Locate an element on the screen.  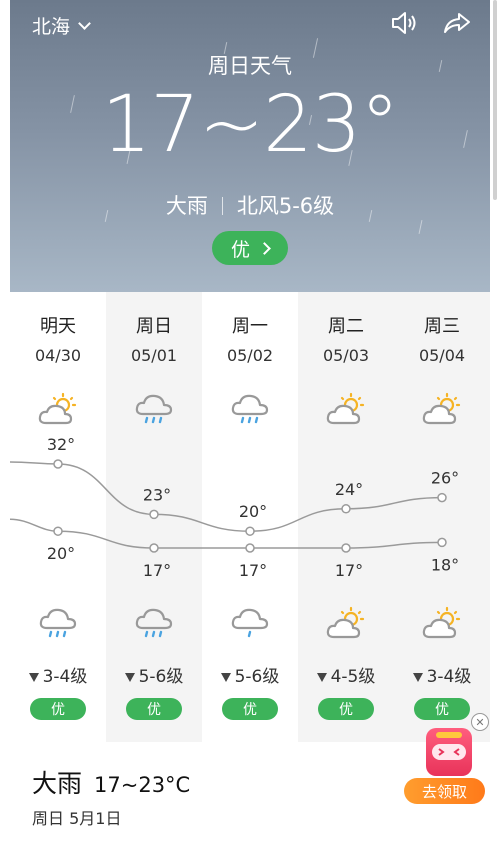
forecast-day-column: 周一 05/02 5-6级优 is located at coordinates (250, 517).